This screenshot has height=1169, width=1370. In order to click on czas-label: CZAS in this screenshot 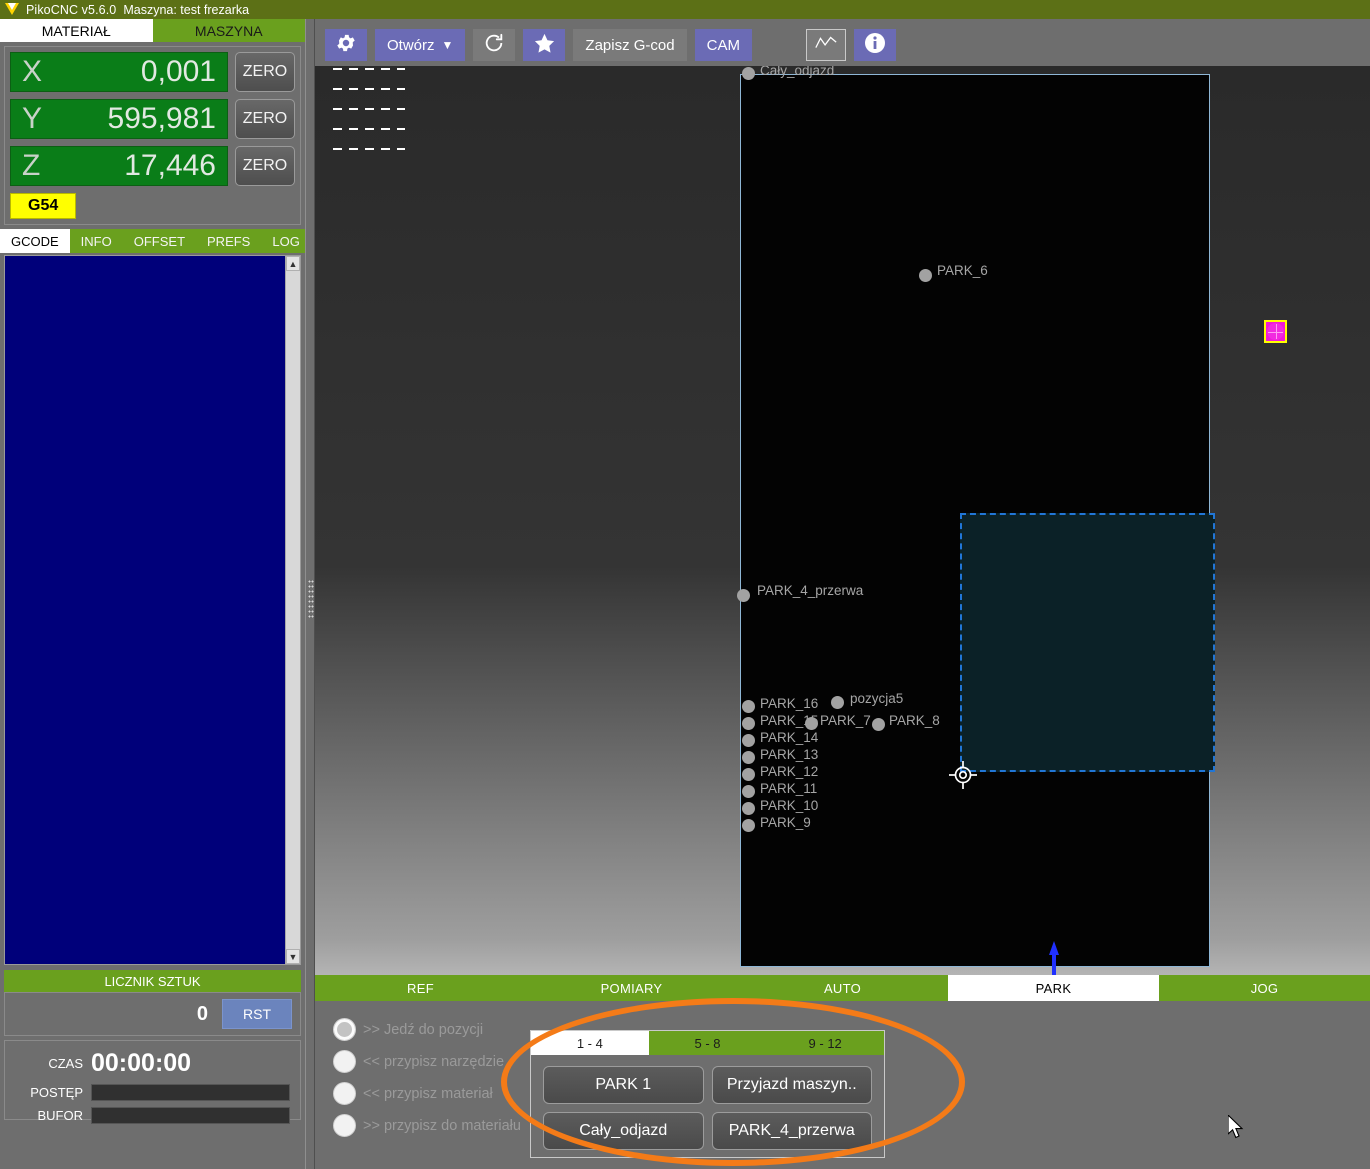, I will do `click(65, 1063)`.